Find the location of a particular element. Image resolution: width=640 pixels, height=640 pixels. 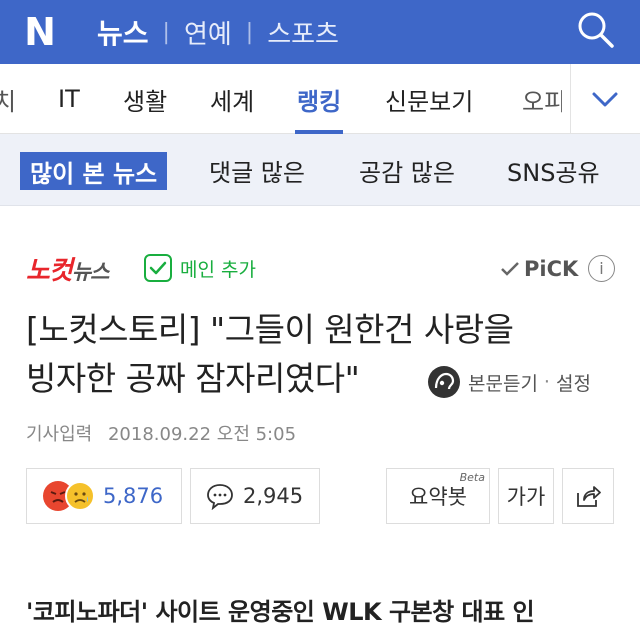

reaction-button: 5,876 is located at coordinates (104, 496).